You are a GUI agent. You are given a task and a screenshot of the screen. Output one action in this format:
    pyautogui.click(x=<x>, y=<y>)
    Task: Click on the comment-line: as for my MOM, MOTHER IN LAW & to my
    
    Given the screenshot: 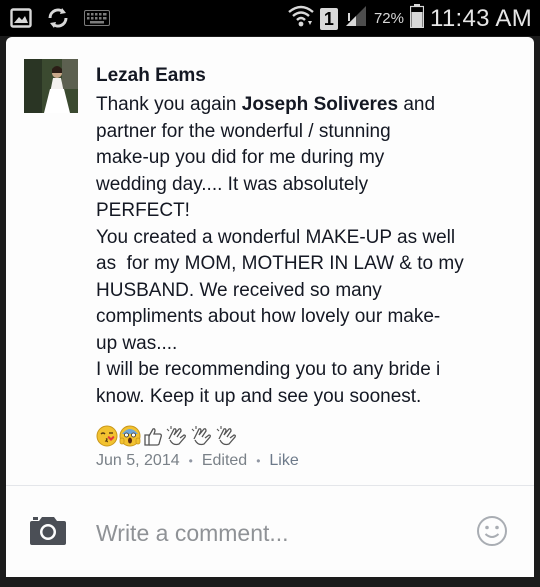 What is the action you would take?
    pyautogui.click(x=280, y=263)
    